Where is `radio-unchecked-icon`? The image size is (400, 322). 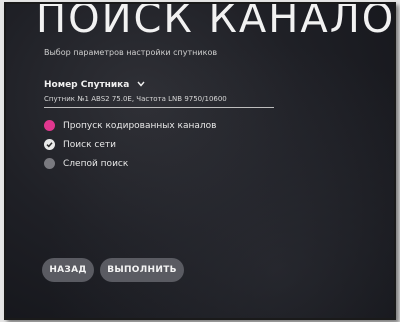
radio-unchecked-icon is located at coordinates (49, 163).